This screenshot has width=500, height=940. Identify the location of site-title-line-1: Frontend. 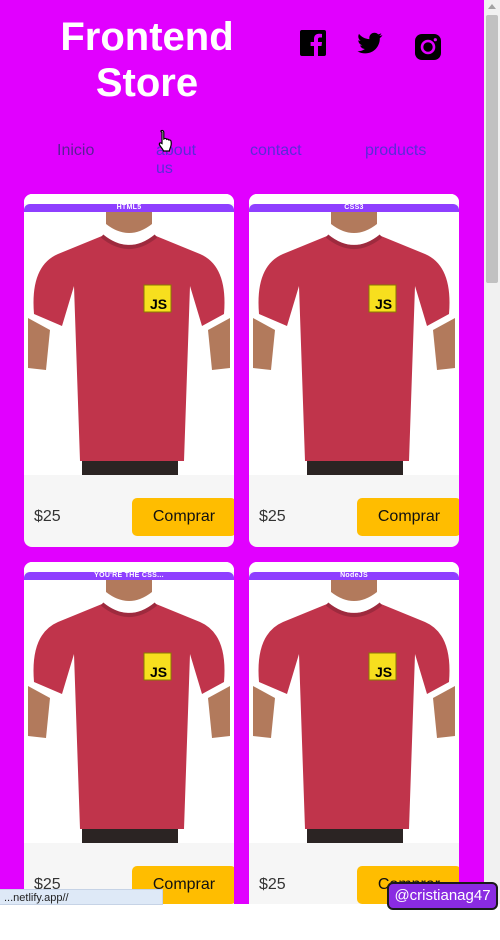
(147, 37).